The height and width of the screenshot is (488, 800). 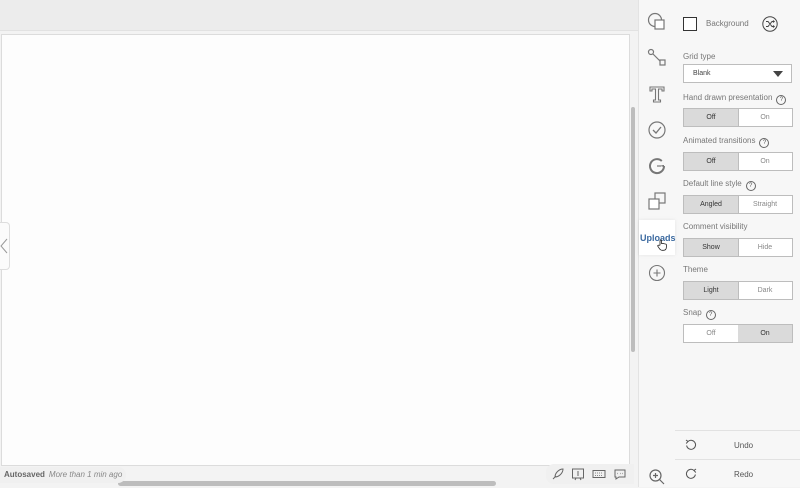 I want to click on keyboard-icon, so click(x=599, y=474).